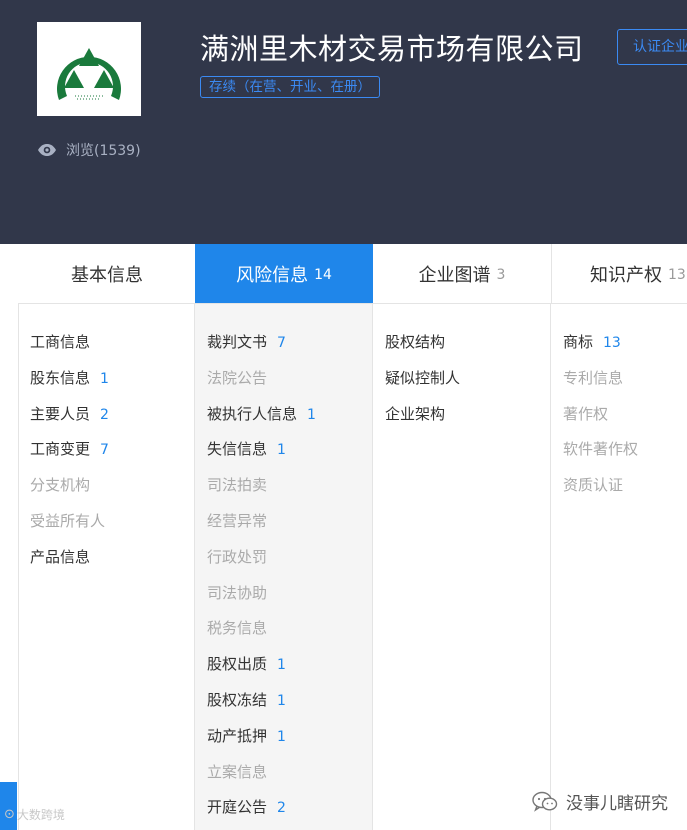  I want to click on risk-item: 司法协助, so click(237, 593).